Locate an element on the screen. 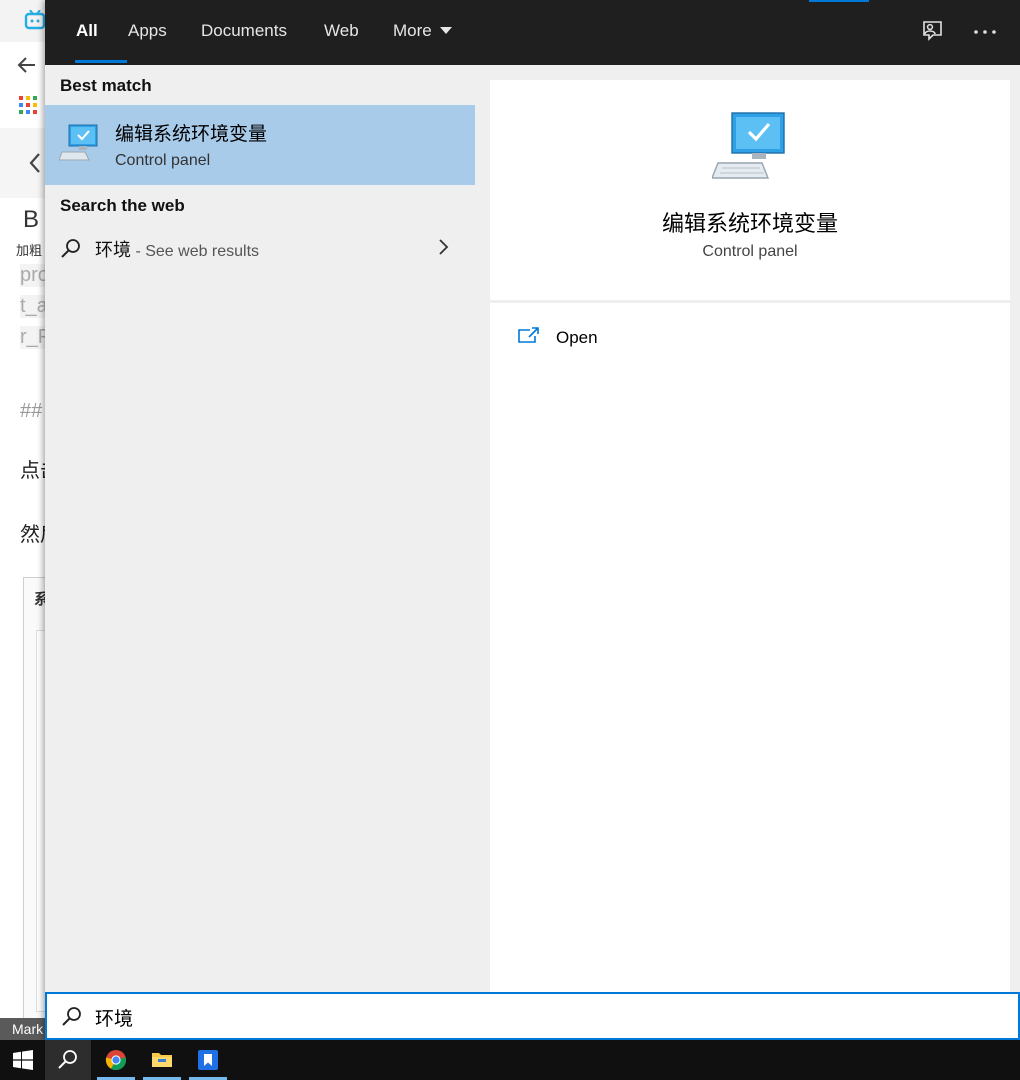  background-image-panel: 系 is located at coordinates (34, 798).